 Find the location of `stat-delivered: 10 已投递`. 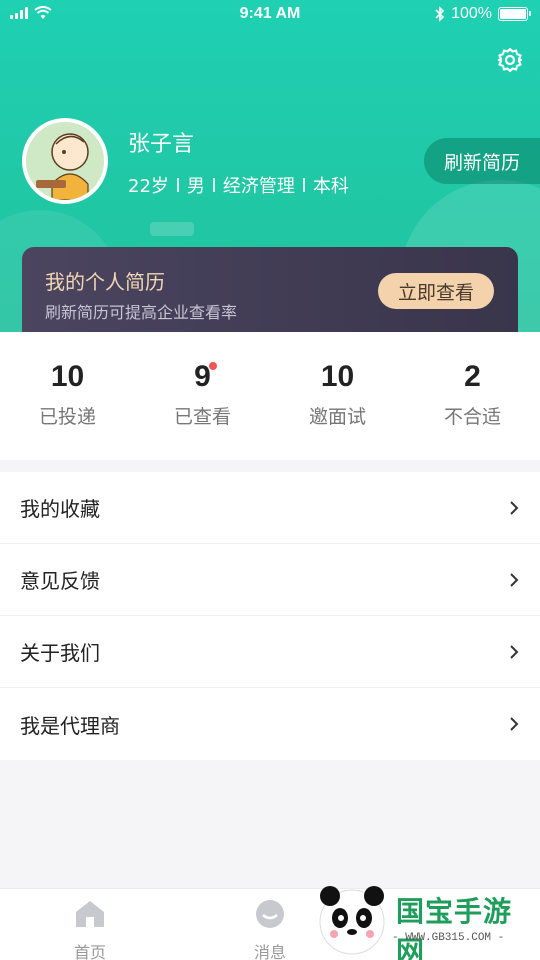

stat-delivered: 10 已投递 is located at coordinates (67, 396).